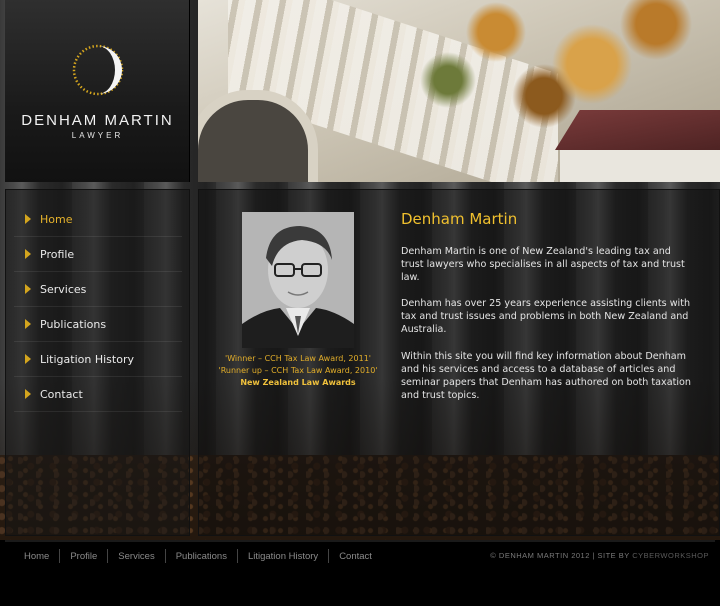  What do you see at coordinates (355, 556) in the screenshot?
I see `footer-link-contact: Contact` at bounding box center [355, 556].